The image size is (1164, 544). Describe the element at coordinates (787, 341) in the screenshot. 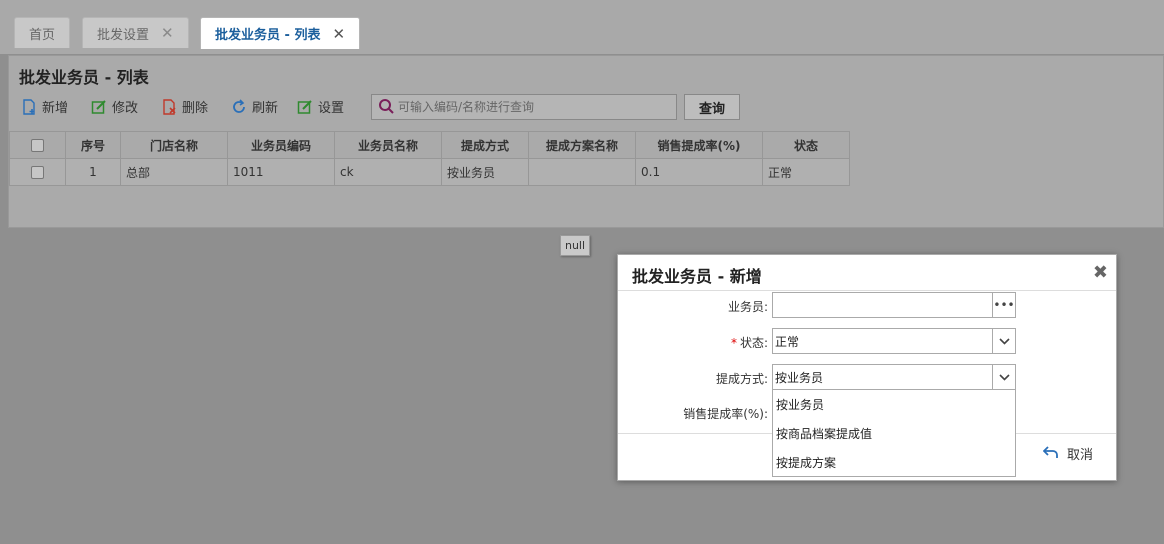

I see `status-value: 正常` at that location.